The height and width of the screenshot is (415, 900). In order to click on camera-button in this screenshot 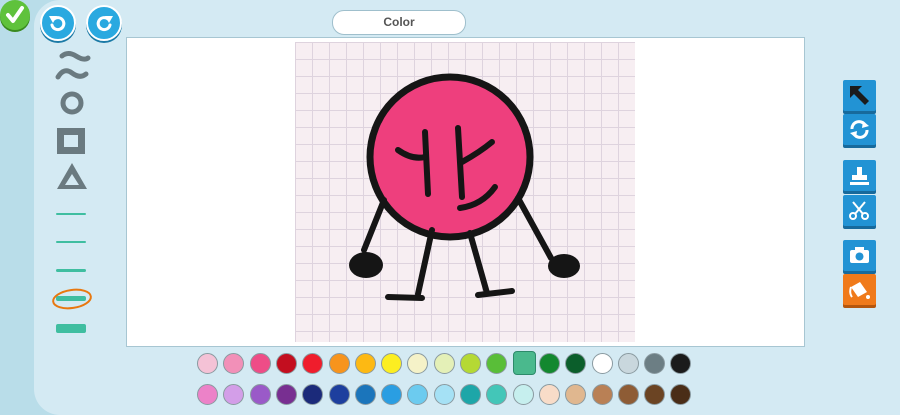, I will do `click(859, 255)`.